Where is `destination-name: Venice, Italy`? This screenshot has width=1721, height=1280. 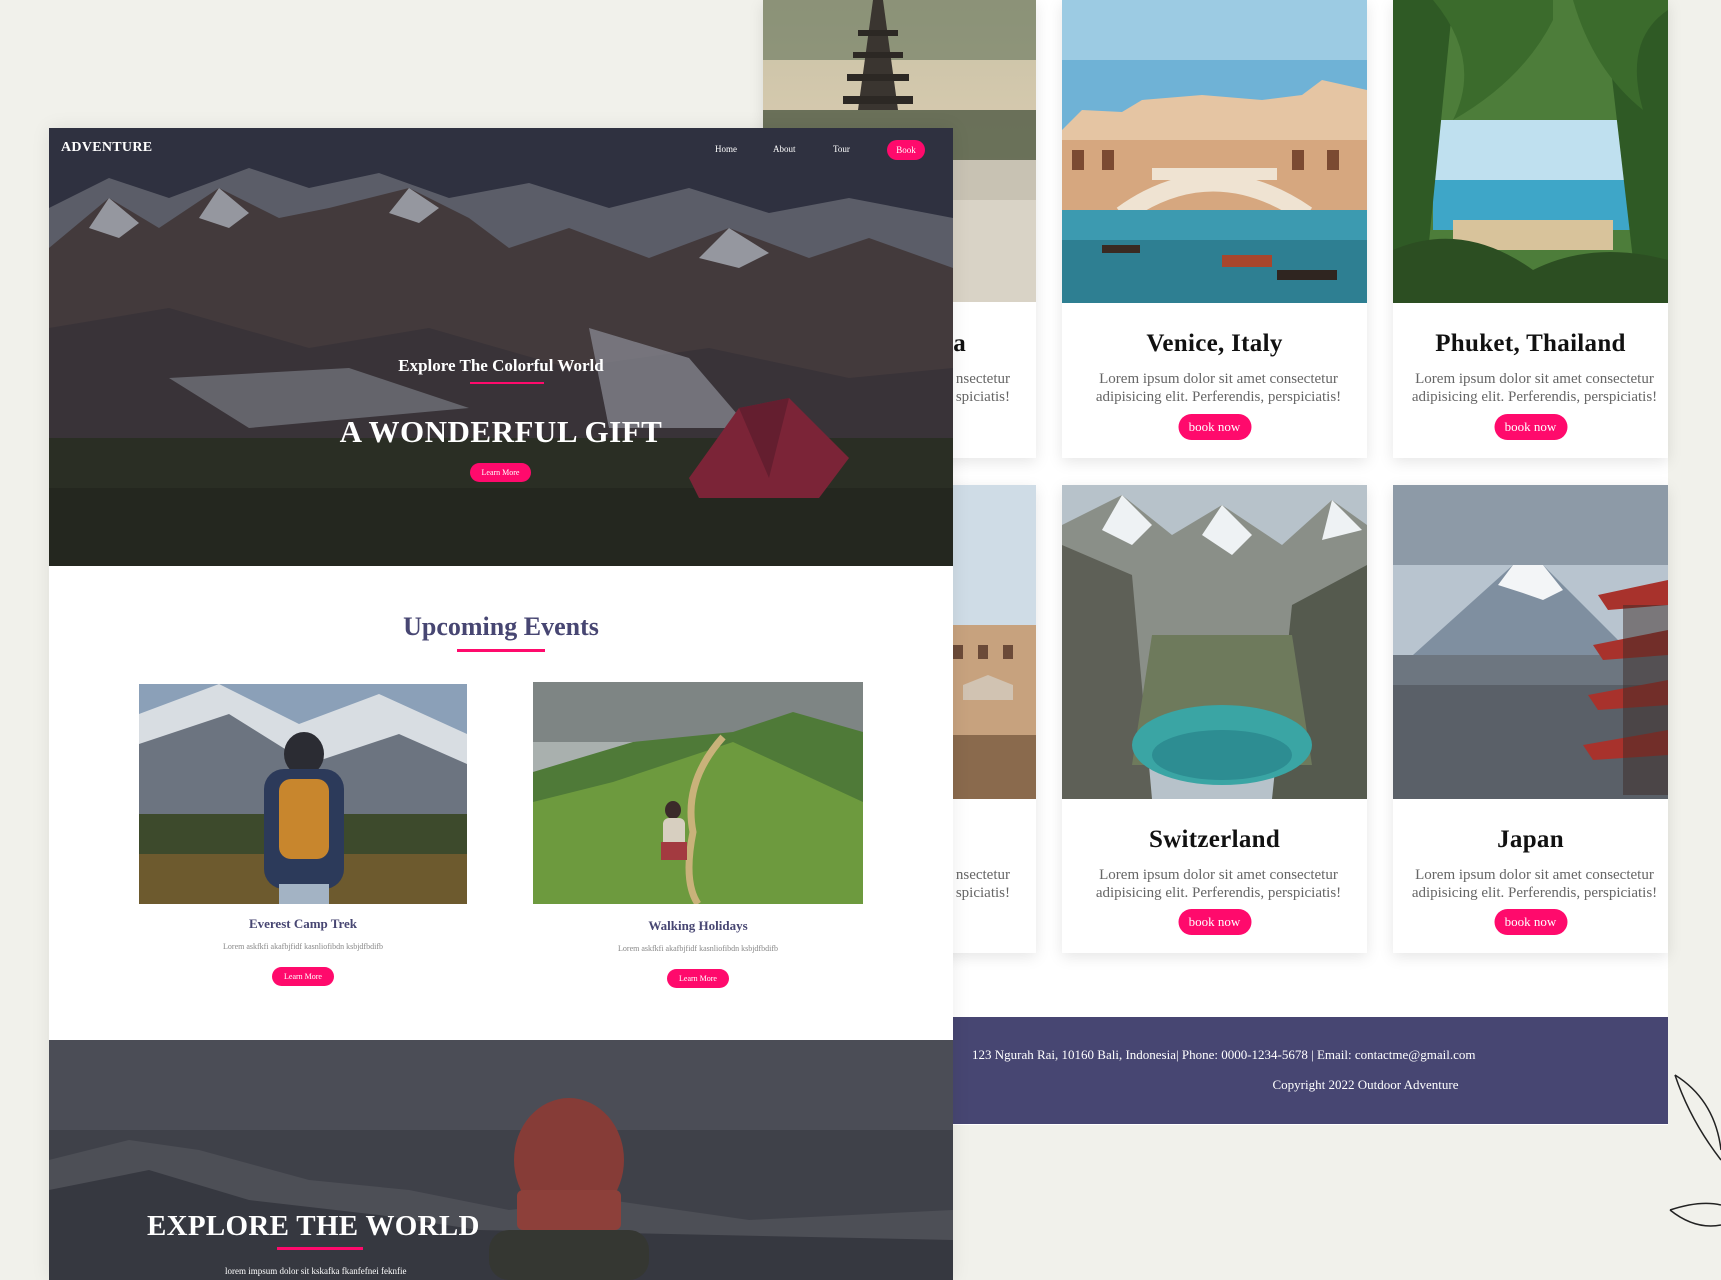 destination-name: Venice, Italy is located at coordinates (1214, 343).